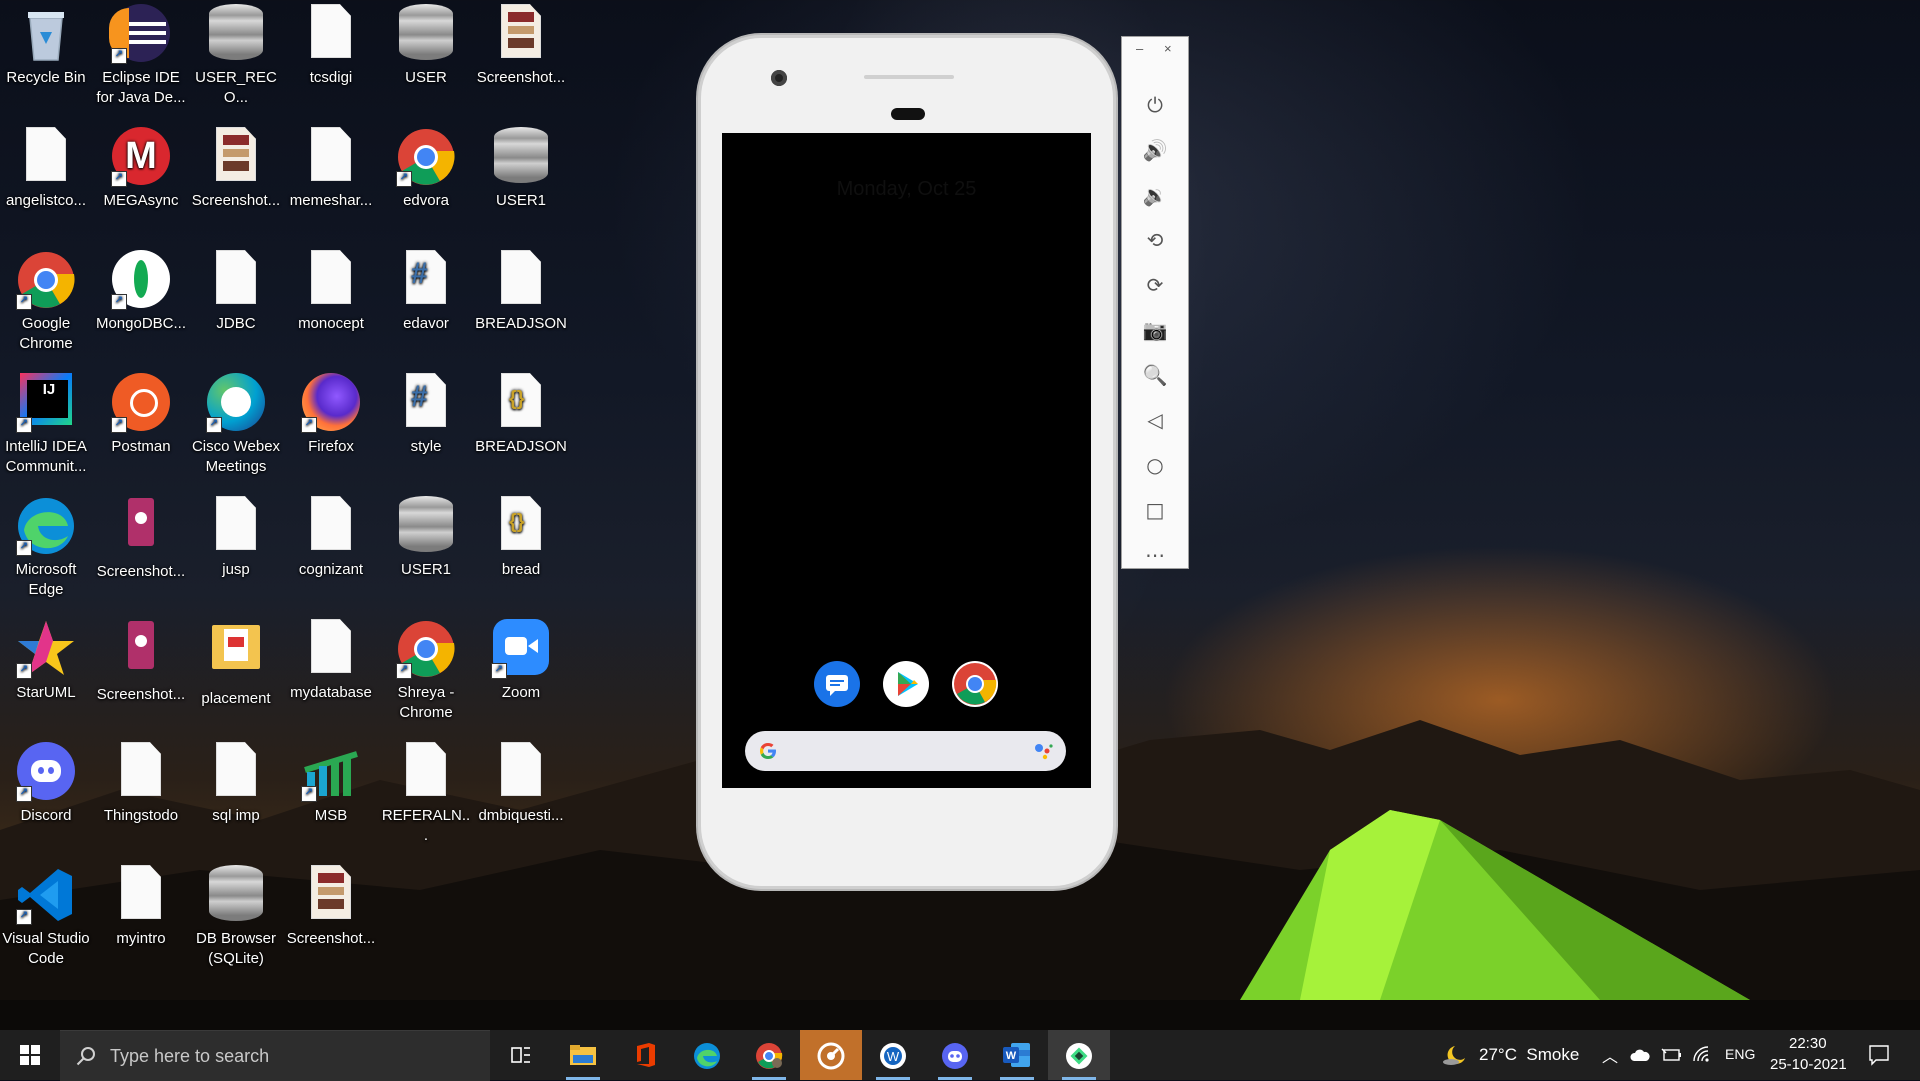 This screenshot has width=1920, height=1081. Describe the element at coordinates (1155, 510) in the screenshot. I see `overview-button: □` at that location.